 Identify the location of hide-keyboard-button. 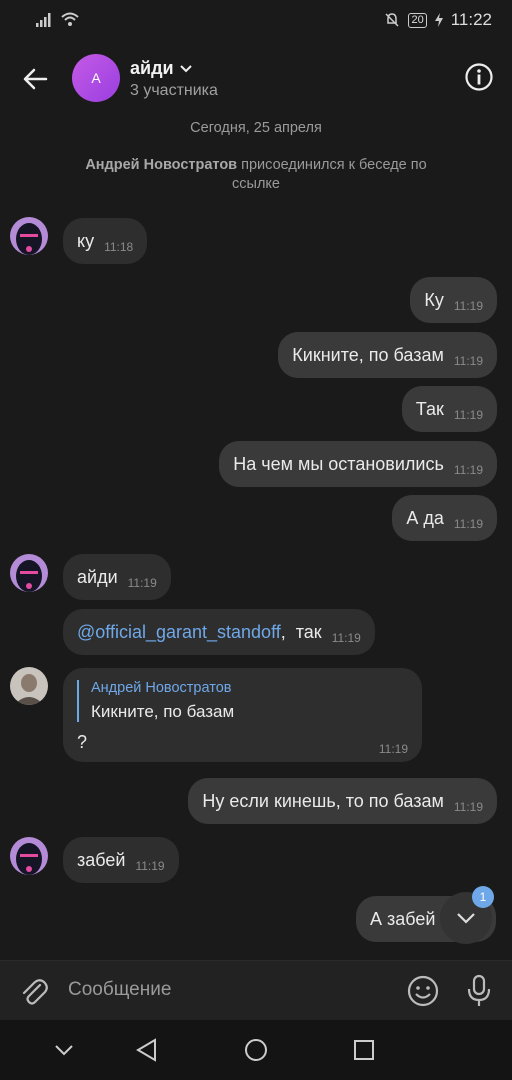
(64, 1050).